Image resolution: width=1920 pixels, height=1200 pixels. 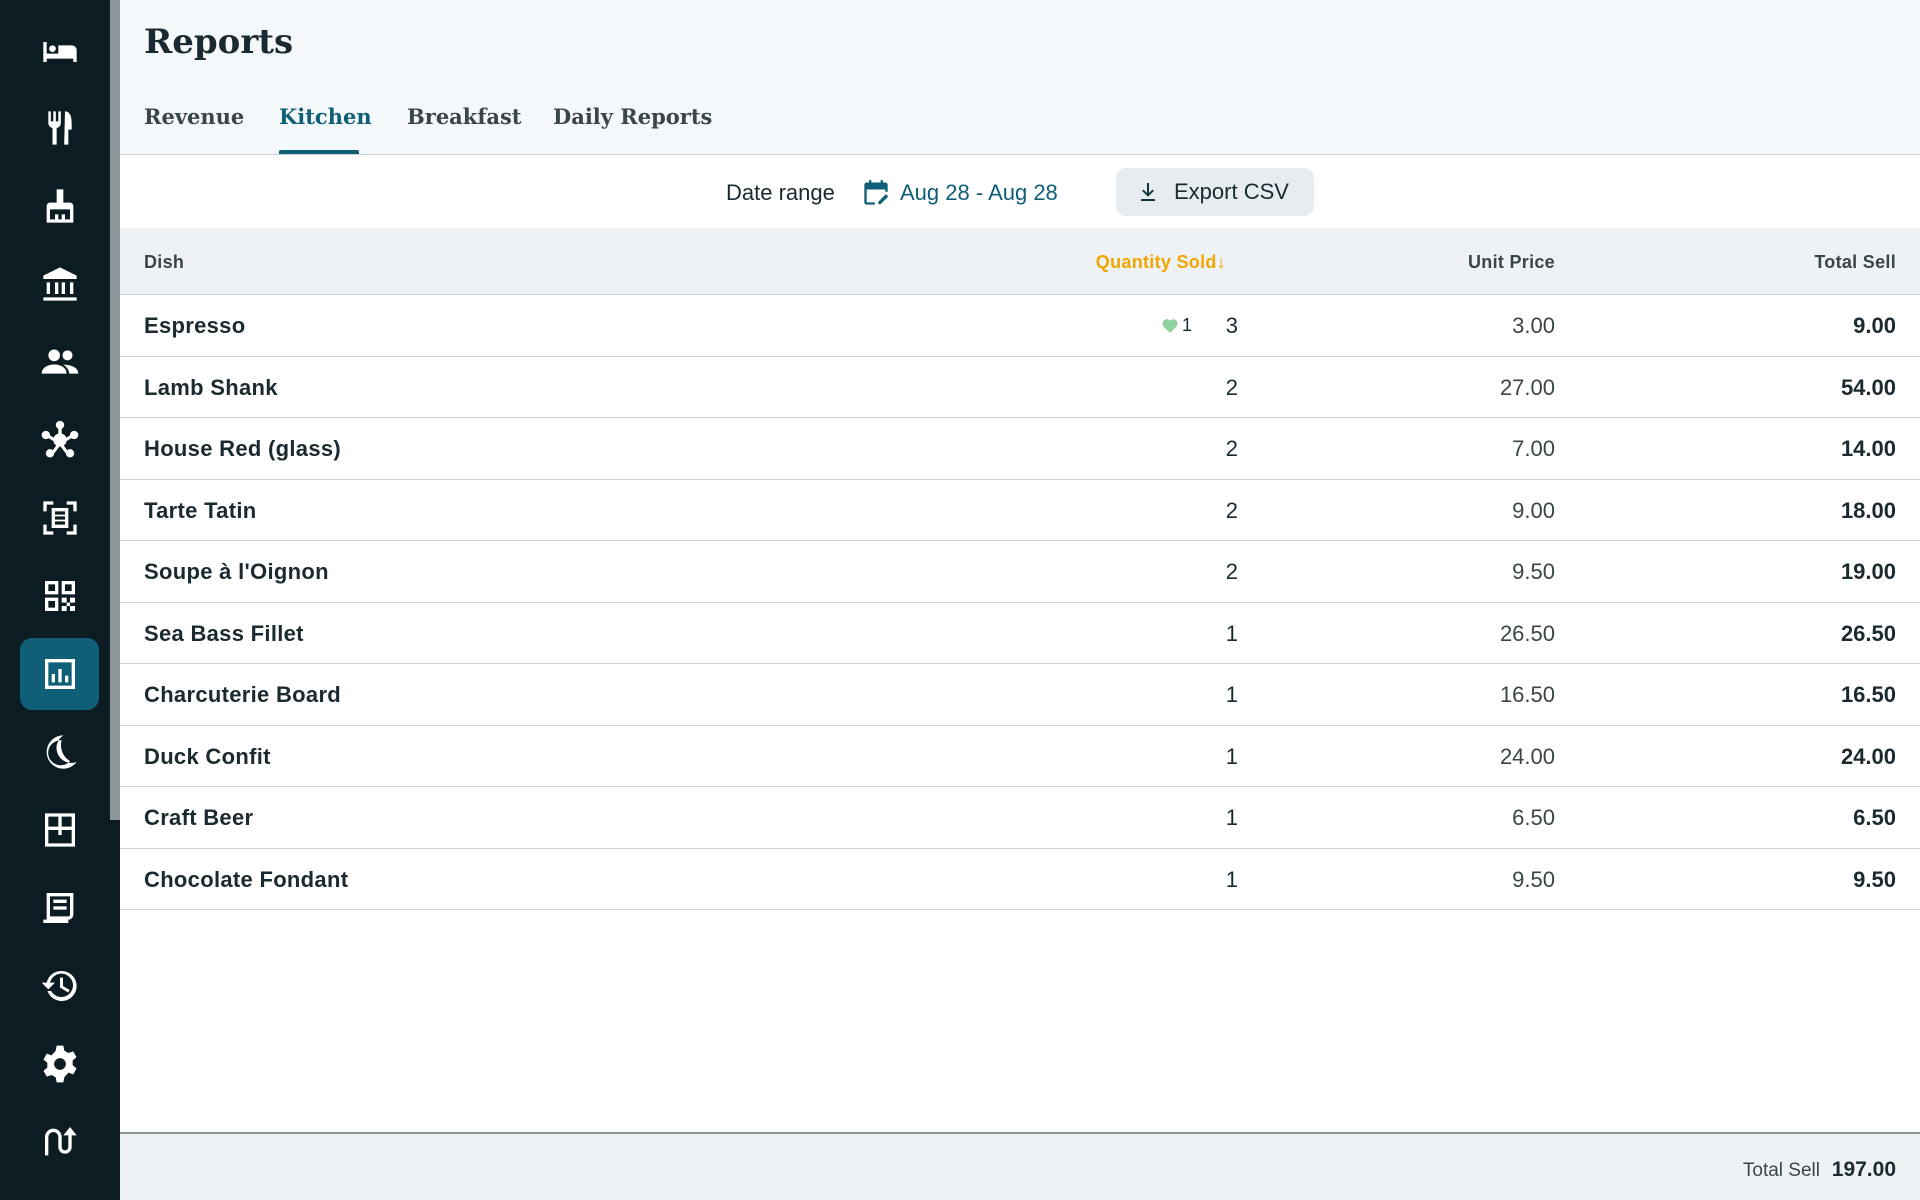 I want to click on favorite-badge: 1, so click(x=1176, y=325).